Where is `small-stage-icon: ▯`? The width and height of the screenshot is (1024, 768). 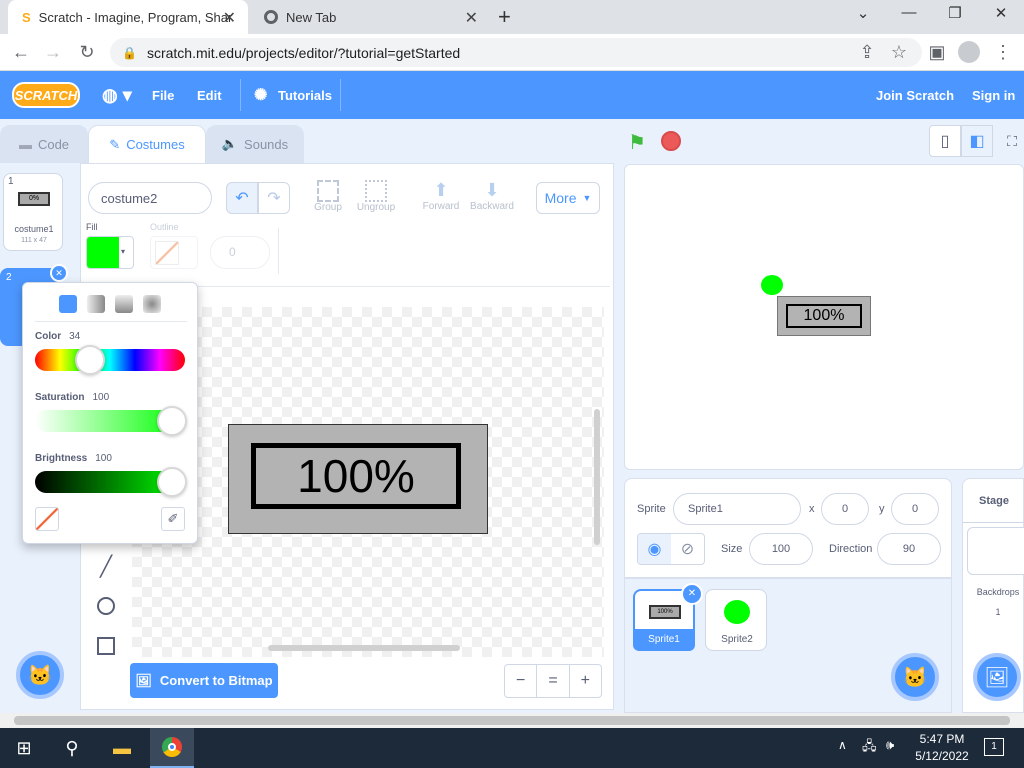 small-stage-icon: ▯ is located at coordinates (945, 141).